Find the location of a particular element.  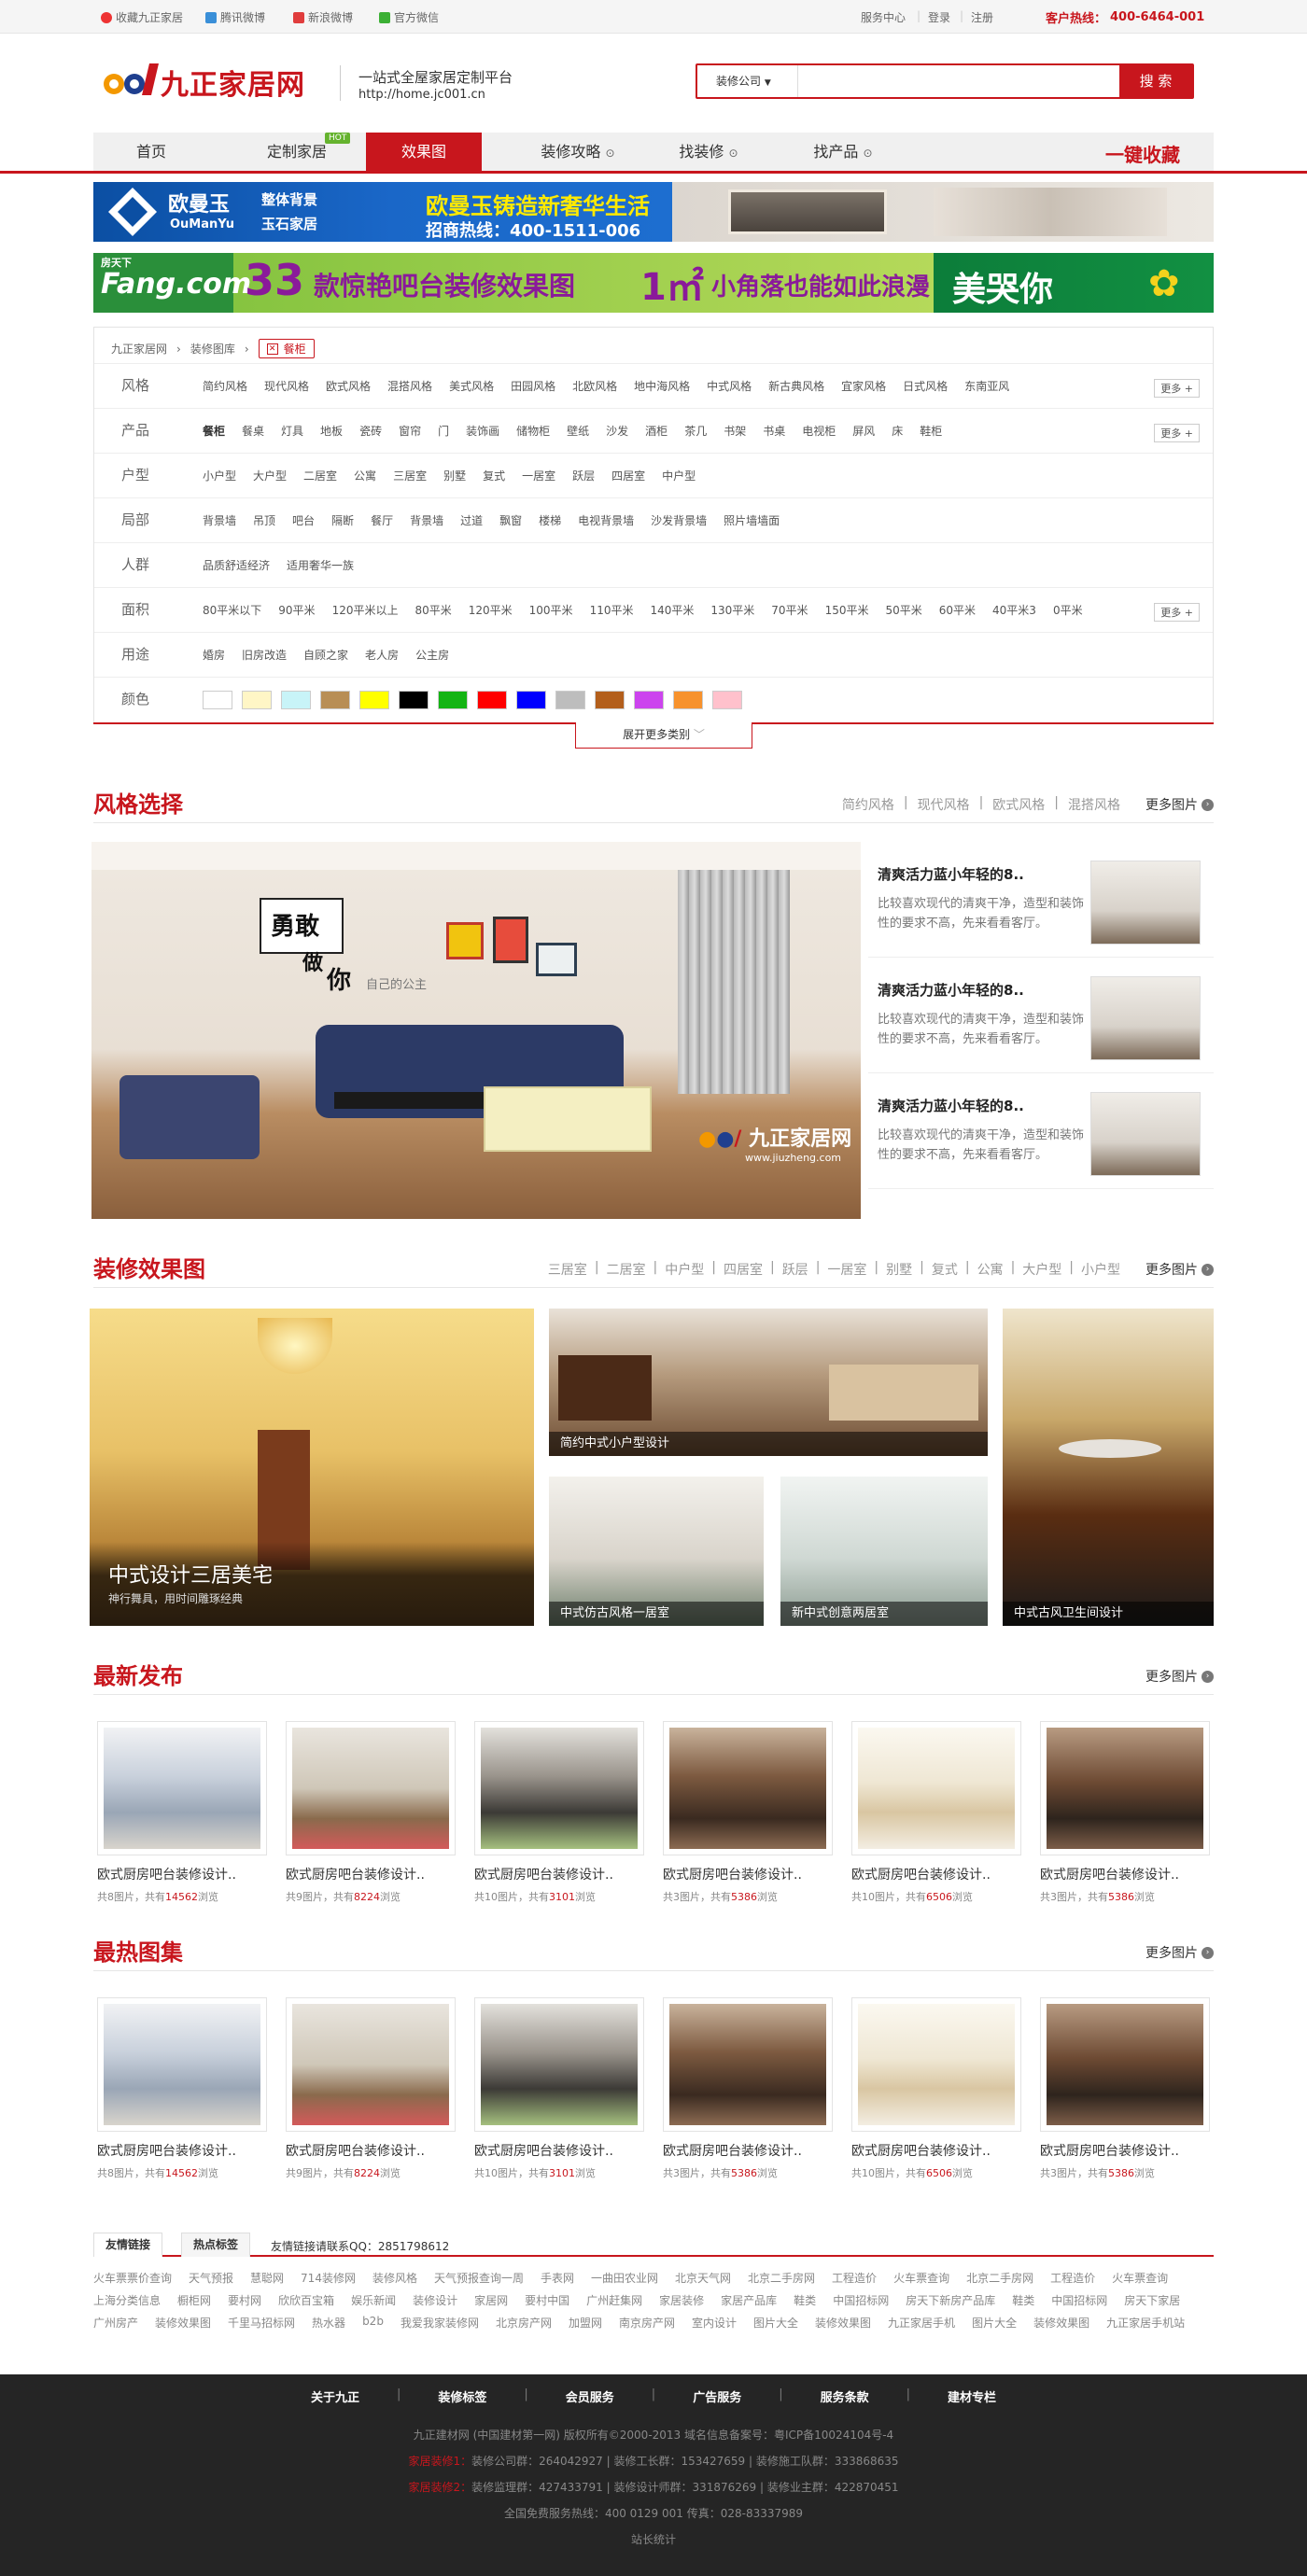

filter-option: 一居室 is located at coordinates (538, 475).